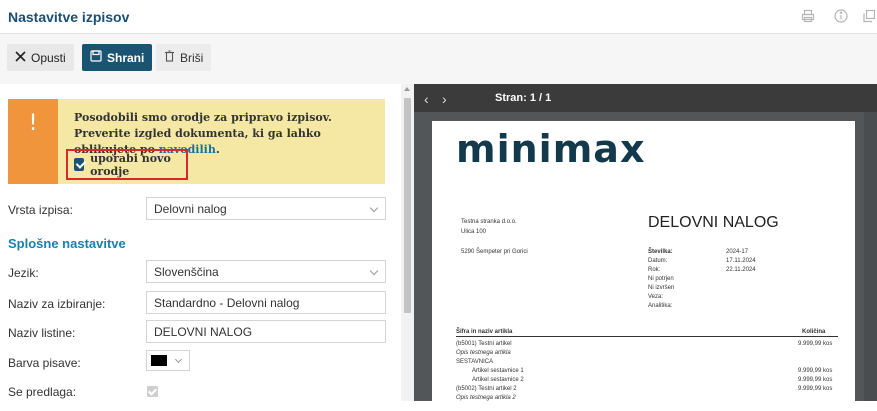  I want to click on template-label: Se predlaga:, so click(42, 392).